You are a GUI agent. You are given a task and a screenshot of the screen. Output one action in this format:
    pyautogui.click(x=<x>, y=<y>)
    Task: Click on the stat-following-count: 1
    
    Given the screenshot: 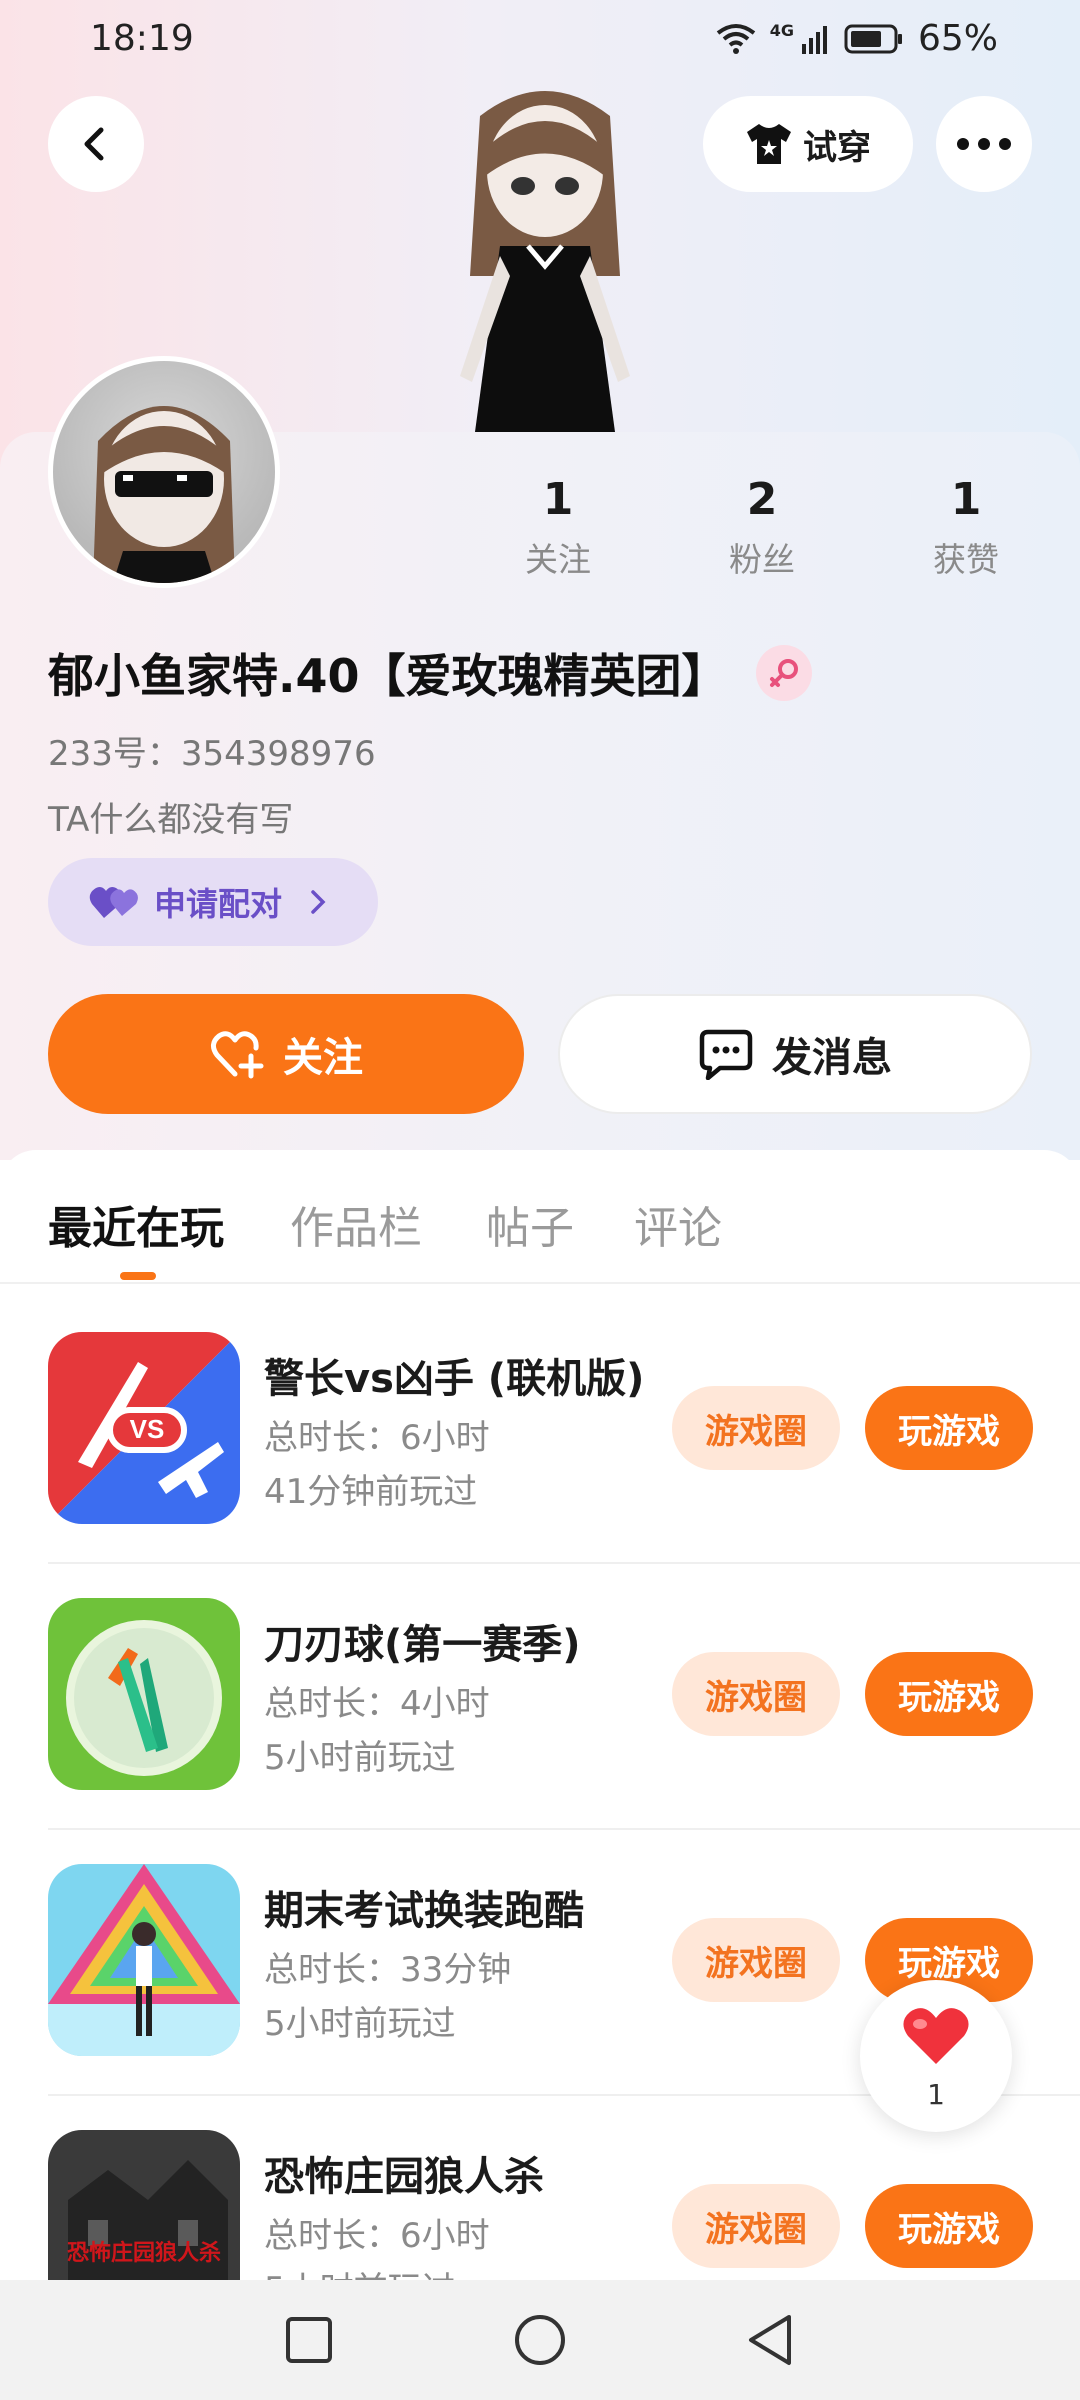 What is the action you would take?
    pyautogui.click(x=558, y=499)
    